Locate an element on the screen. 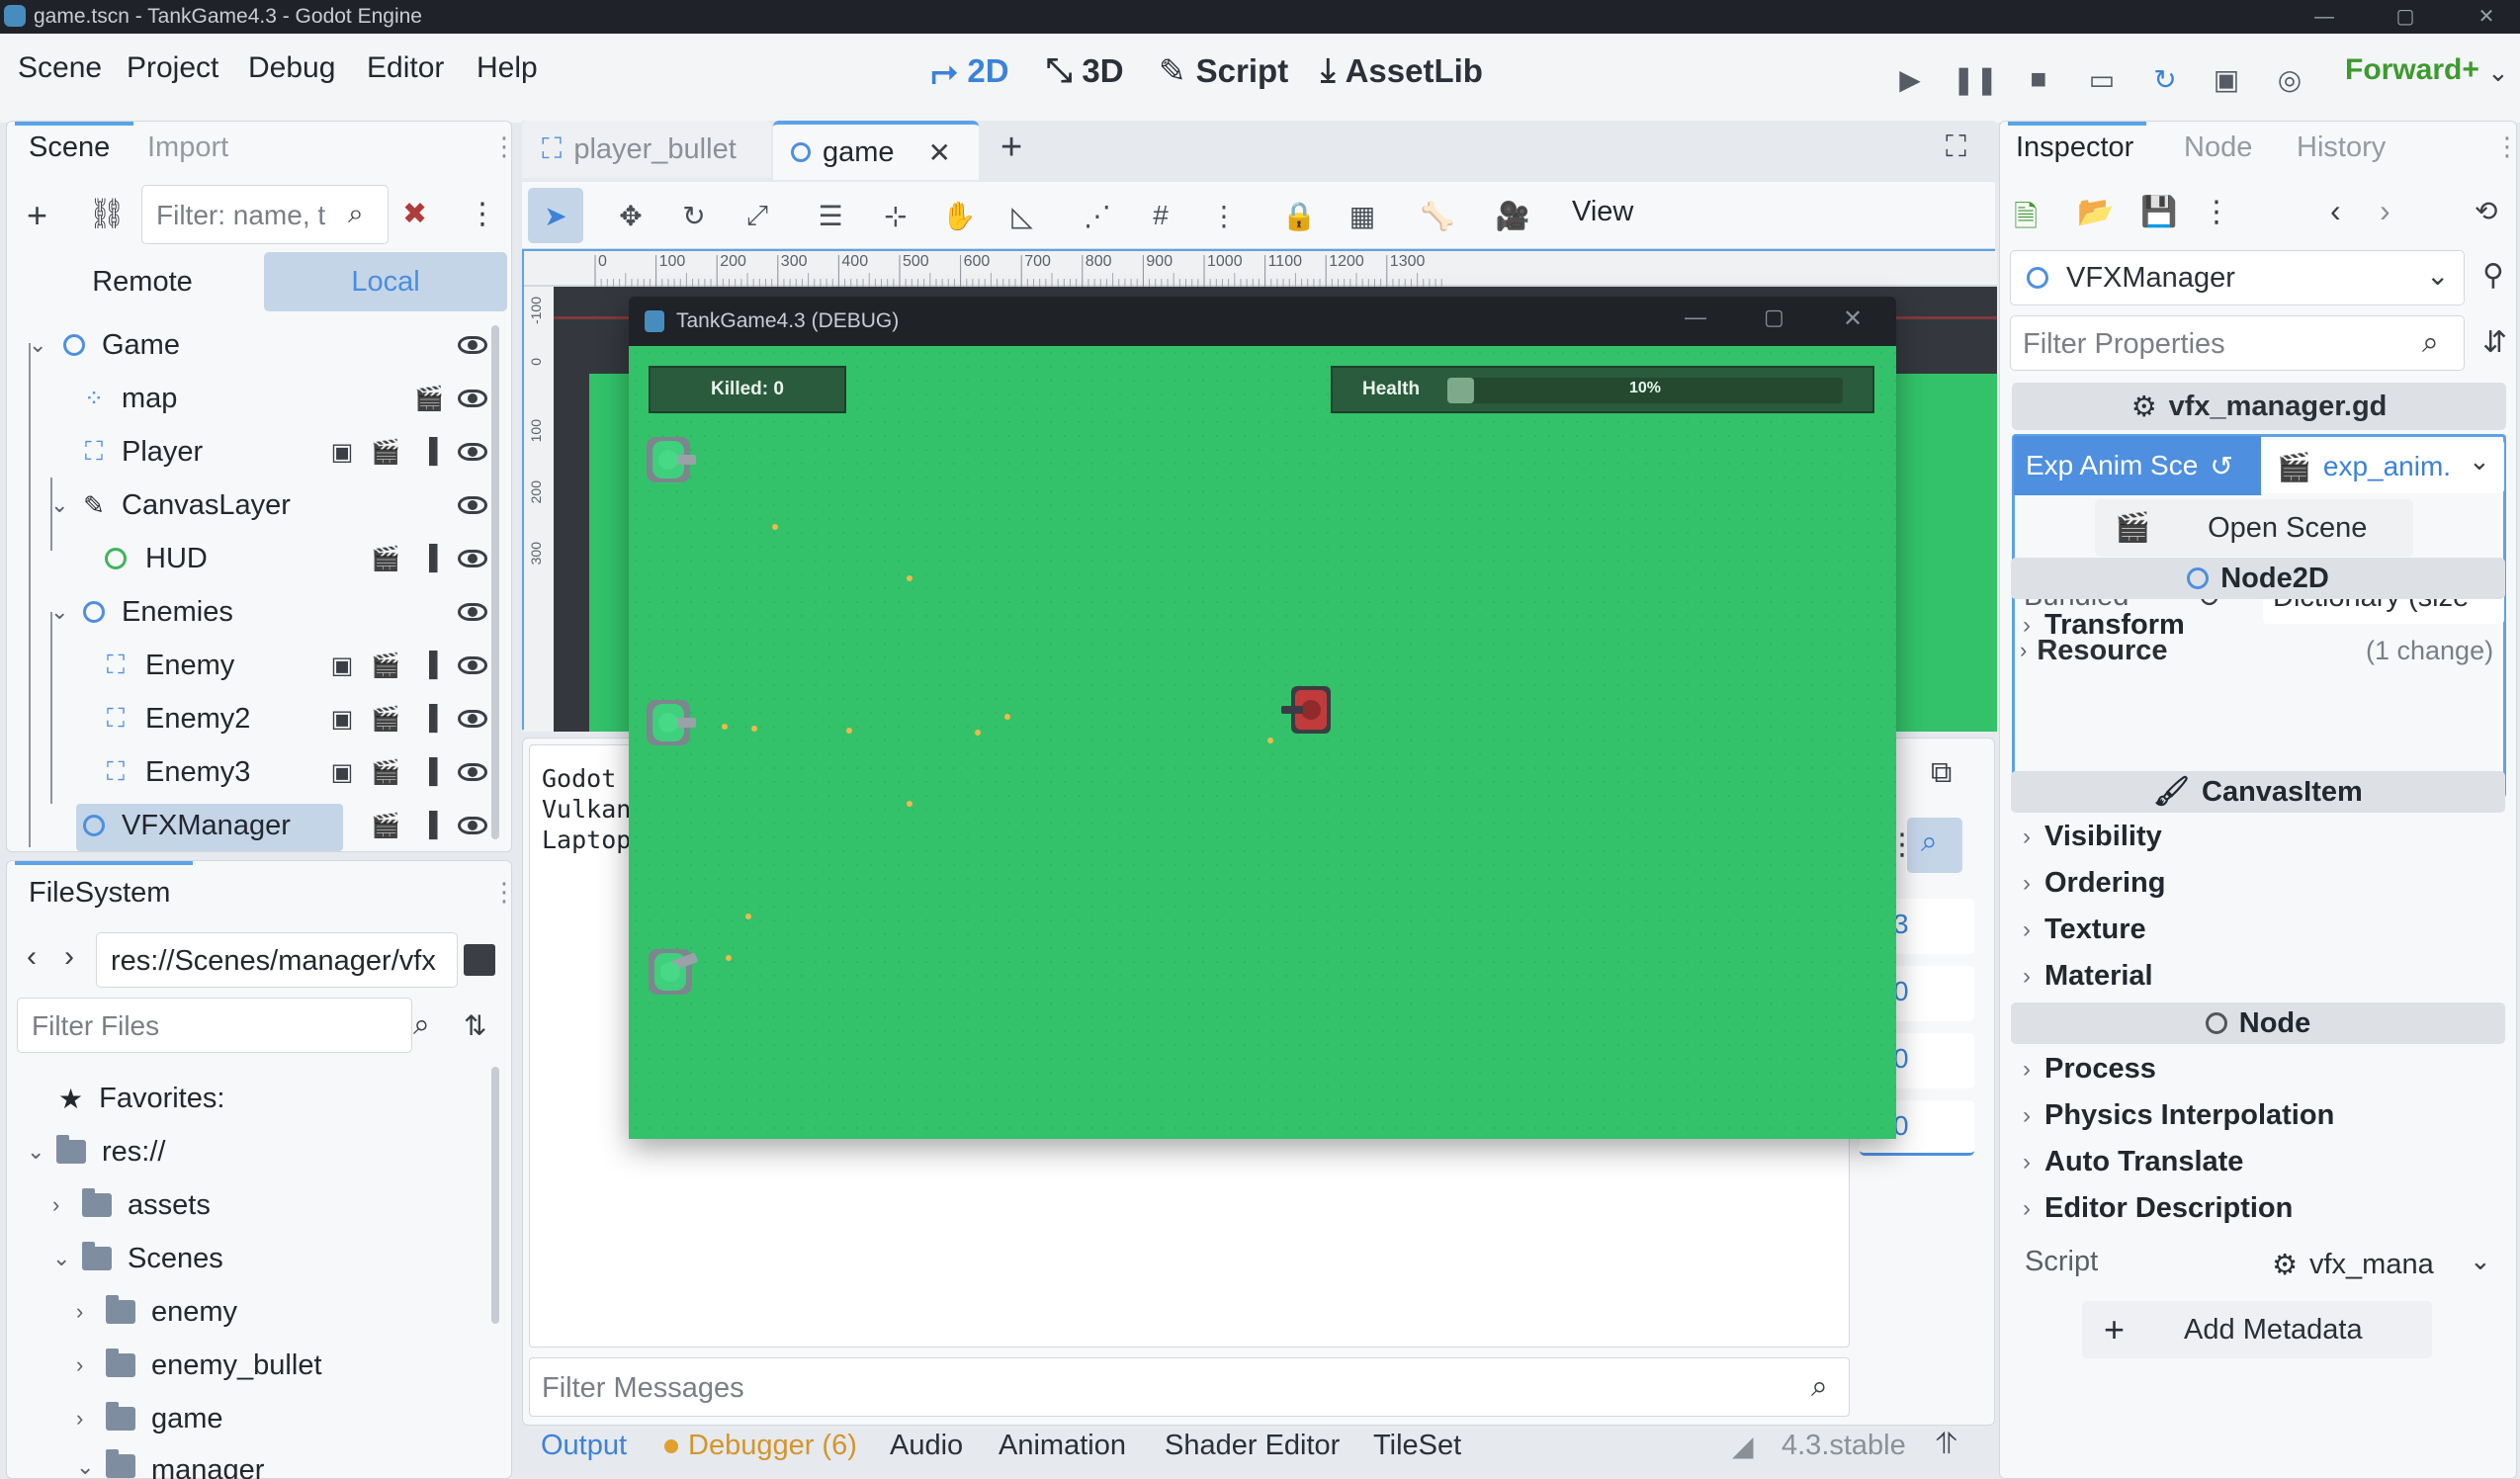 This screenshot has width=2520, height=1479. movie-maker-icon: ◎ is located at coordinates (2289, 79).